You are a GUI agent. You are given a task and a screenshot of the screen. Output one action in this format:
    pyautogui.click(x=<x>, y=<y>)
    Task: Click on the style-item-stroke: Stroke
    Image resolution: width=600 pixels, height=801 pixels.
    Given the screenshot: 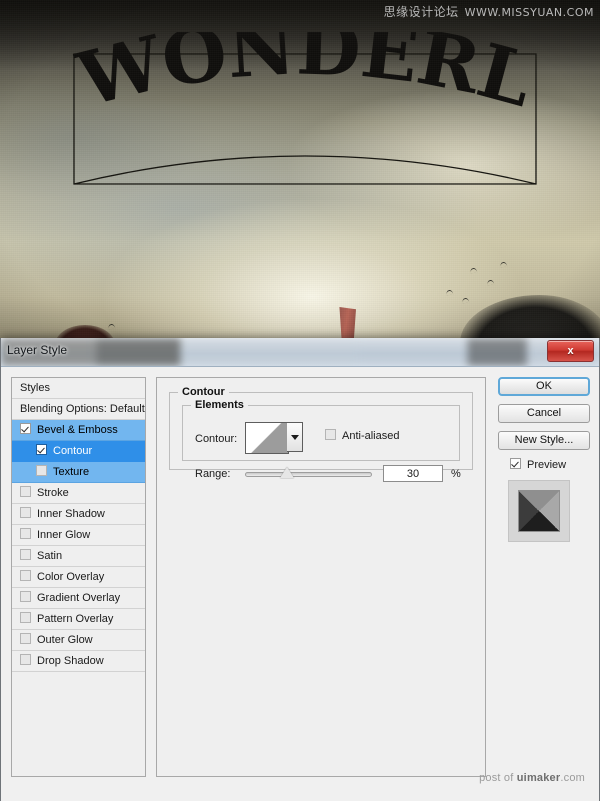 What is the action you would take?
    pyautogui.click(x=78, y=493)
    